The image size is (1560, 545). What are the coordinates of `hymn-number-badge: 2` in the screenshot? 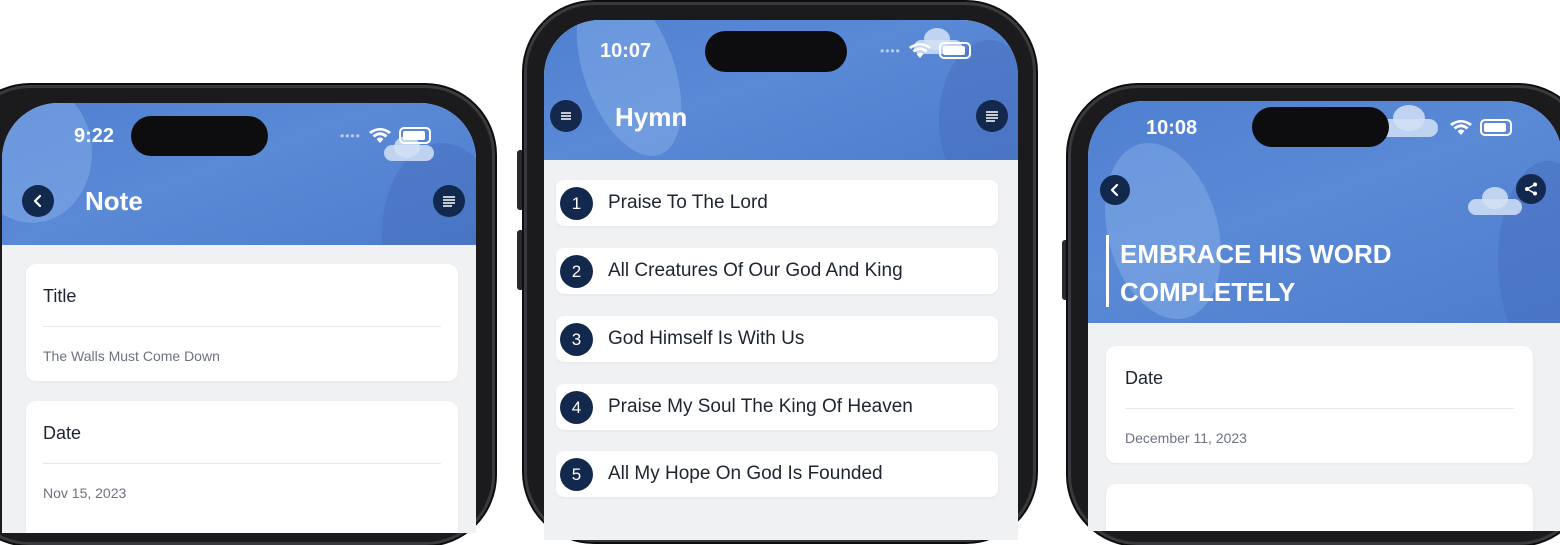 It's located at (576, 271).